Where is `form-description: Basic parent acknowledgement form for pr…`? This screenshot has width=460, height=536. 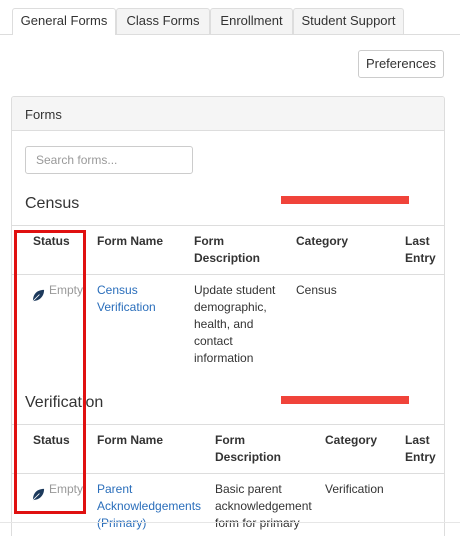 form-description: Basic parent acknowledgement form for pr… is located at coordinates (263, 506).